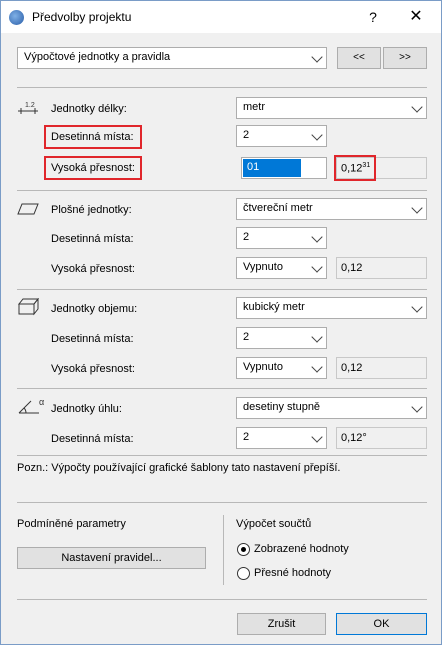  Describe the element at coordinates (246, 237) in the screenshot. I see `area-decimals-value: 2` at that location.